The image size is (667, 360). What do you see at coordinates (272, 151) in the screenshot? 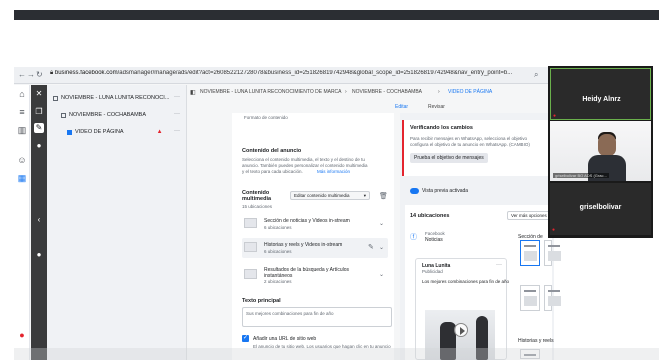
I see `ad-content-title: Contenido del anuncio` at bounding box center [272, 151].